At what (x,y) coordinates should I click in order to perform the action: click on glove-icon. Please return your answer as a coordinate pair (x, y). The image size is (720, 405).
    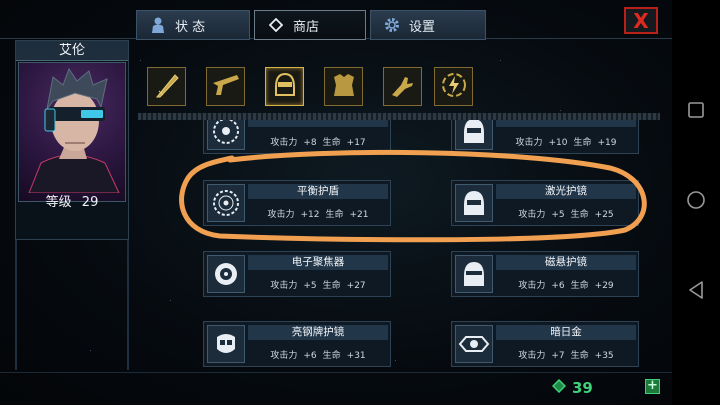
    Looking at the image, I should click on (403, 87).